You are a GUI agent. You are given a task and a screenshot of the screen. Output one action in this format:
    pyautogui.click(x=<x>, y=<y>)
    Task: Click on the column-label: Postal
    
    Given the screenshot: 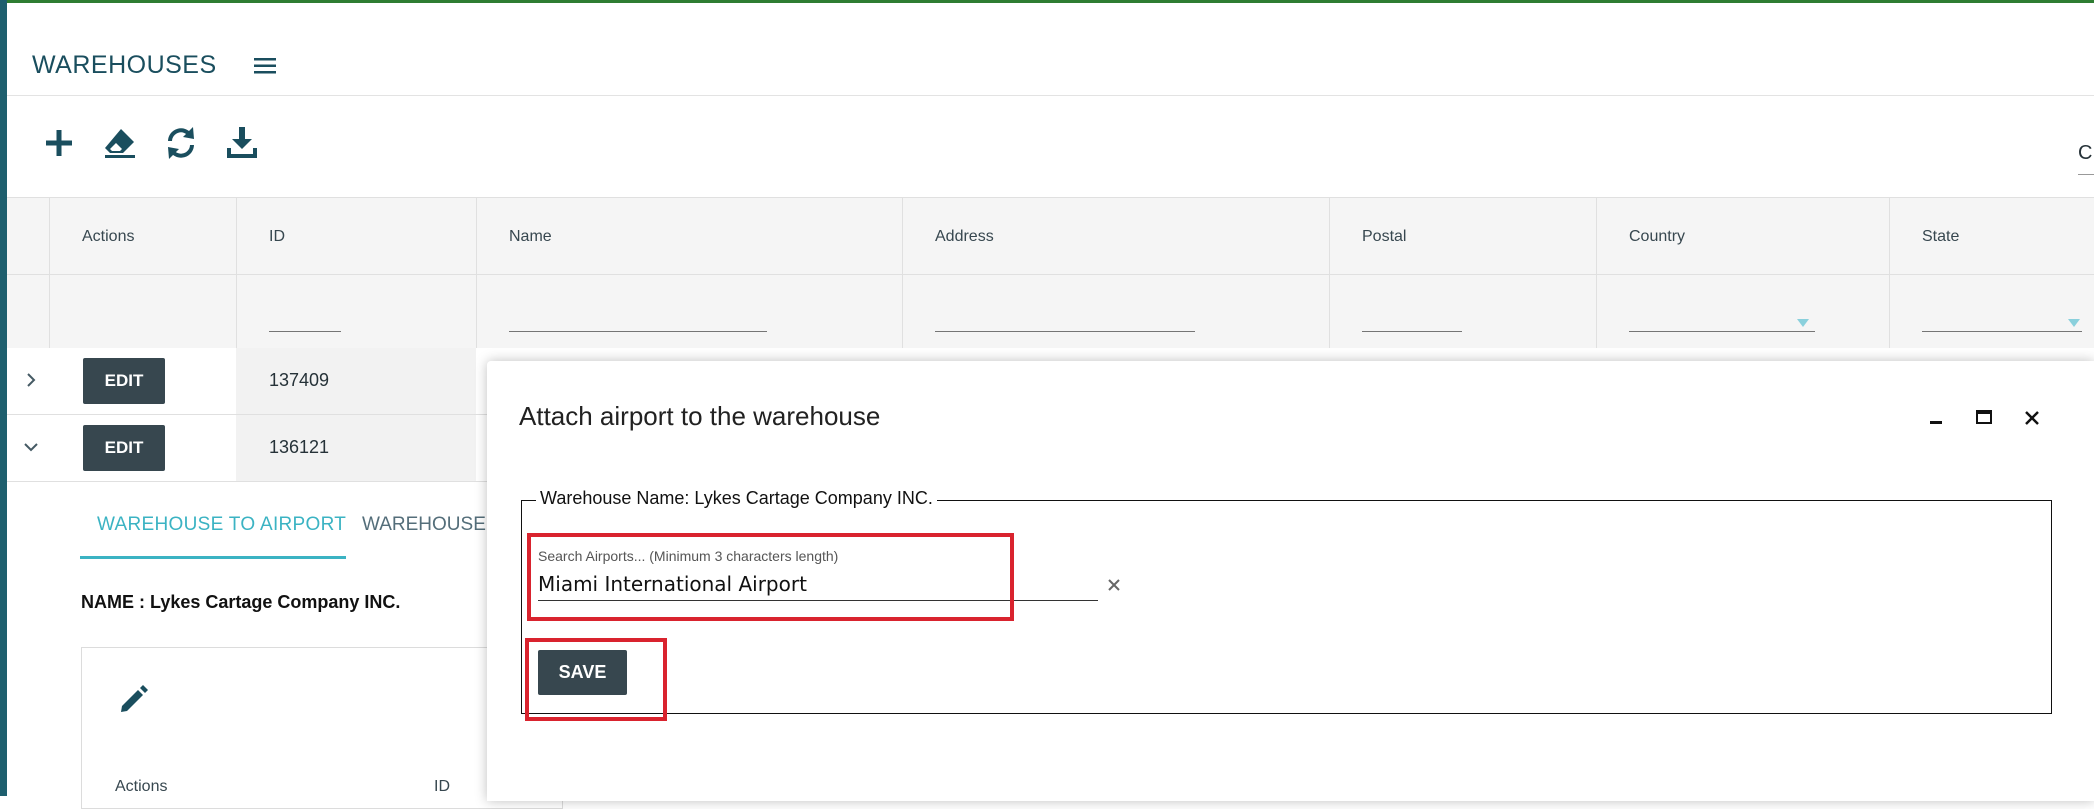 What is the action you would take?
    pyautogui.click(x=1384, y=236)
    